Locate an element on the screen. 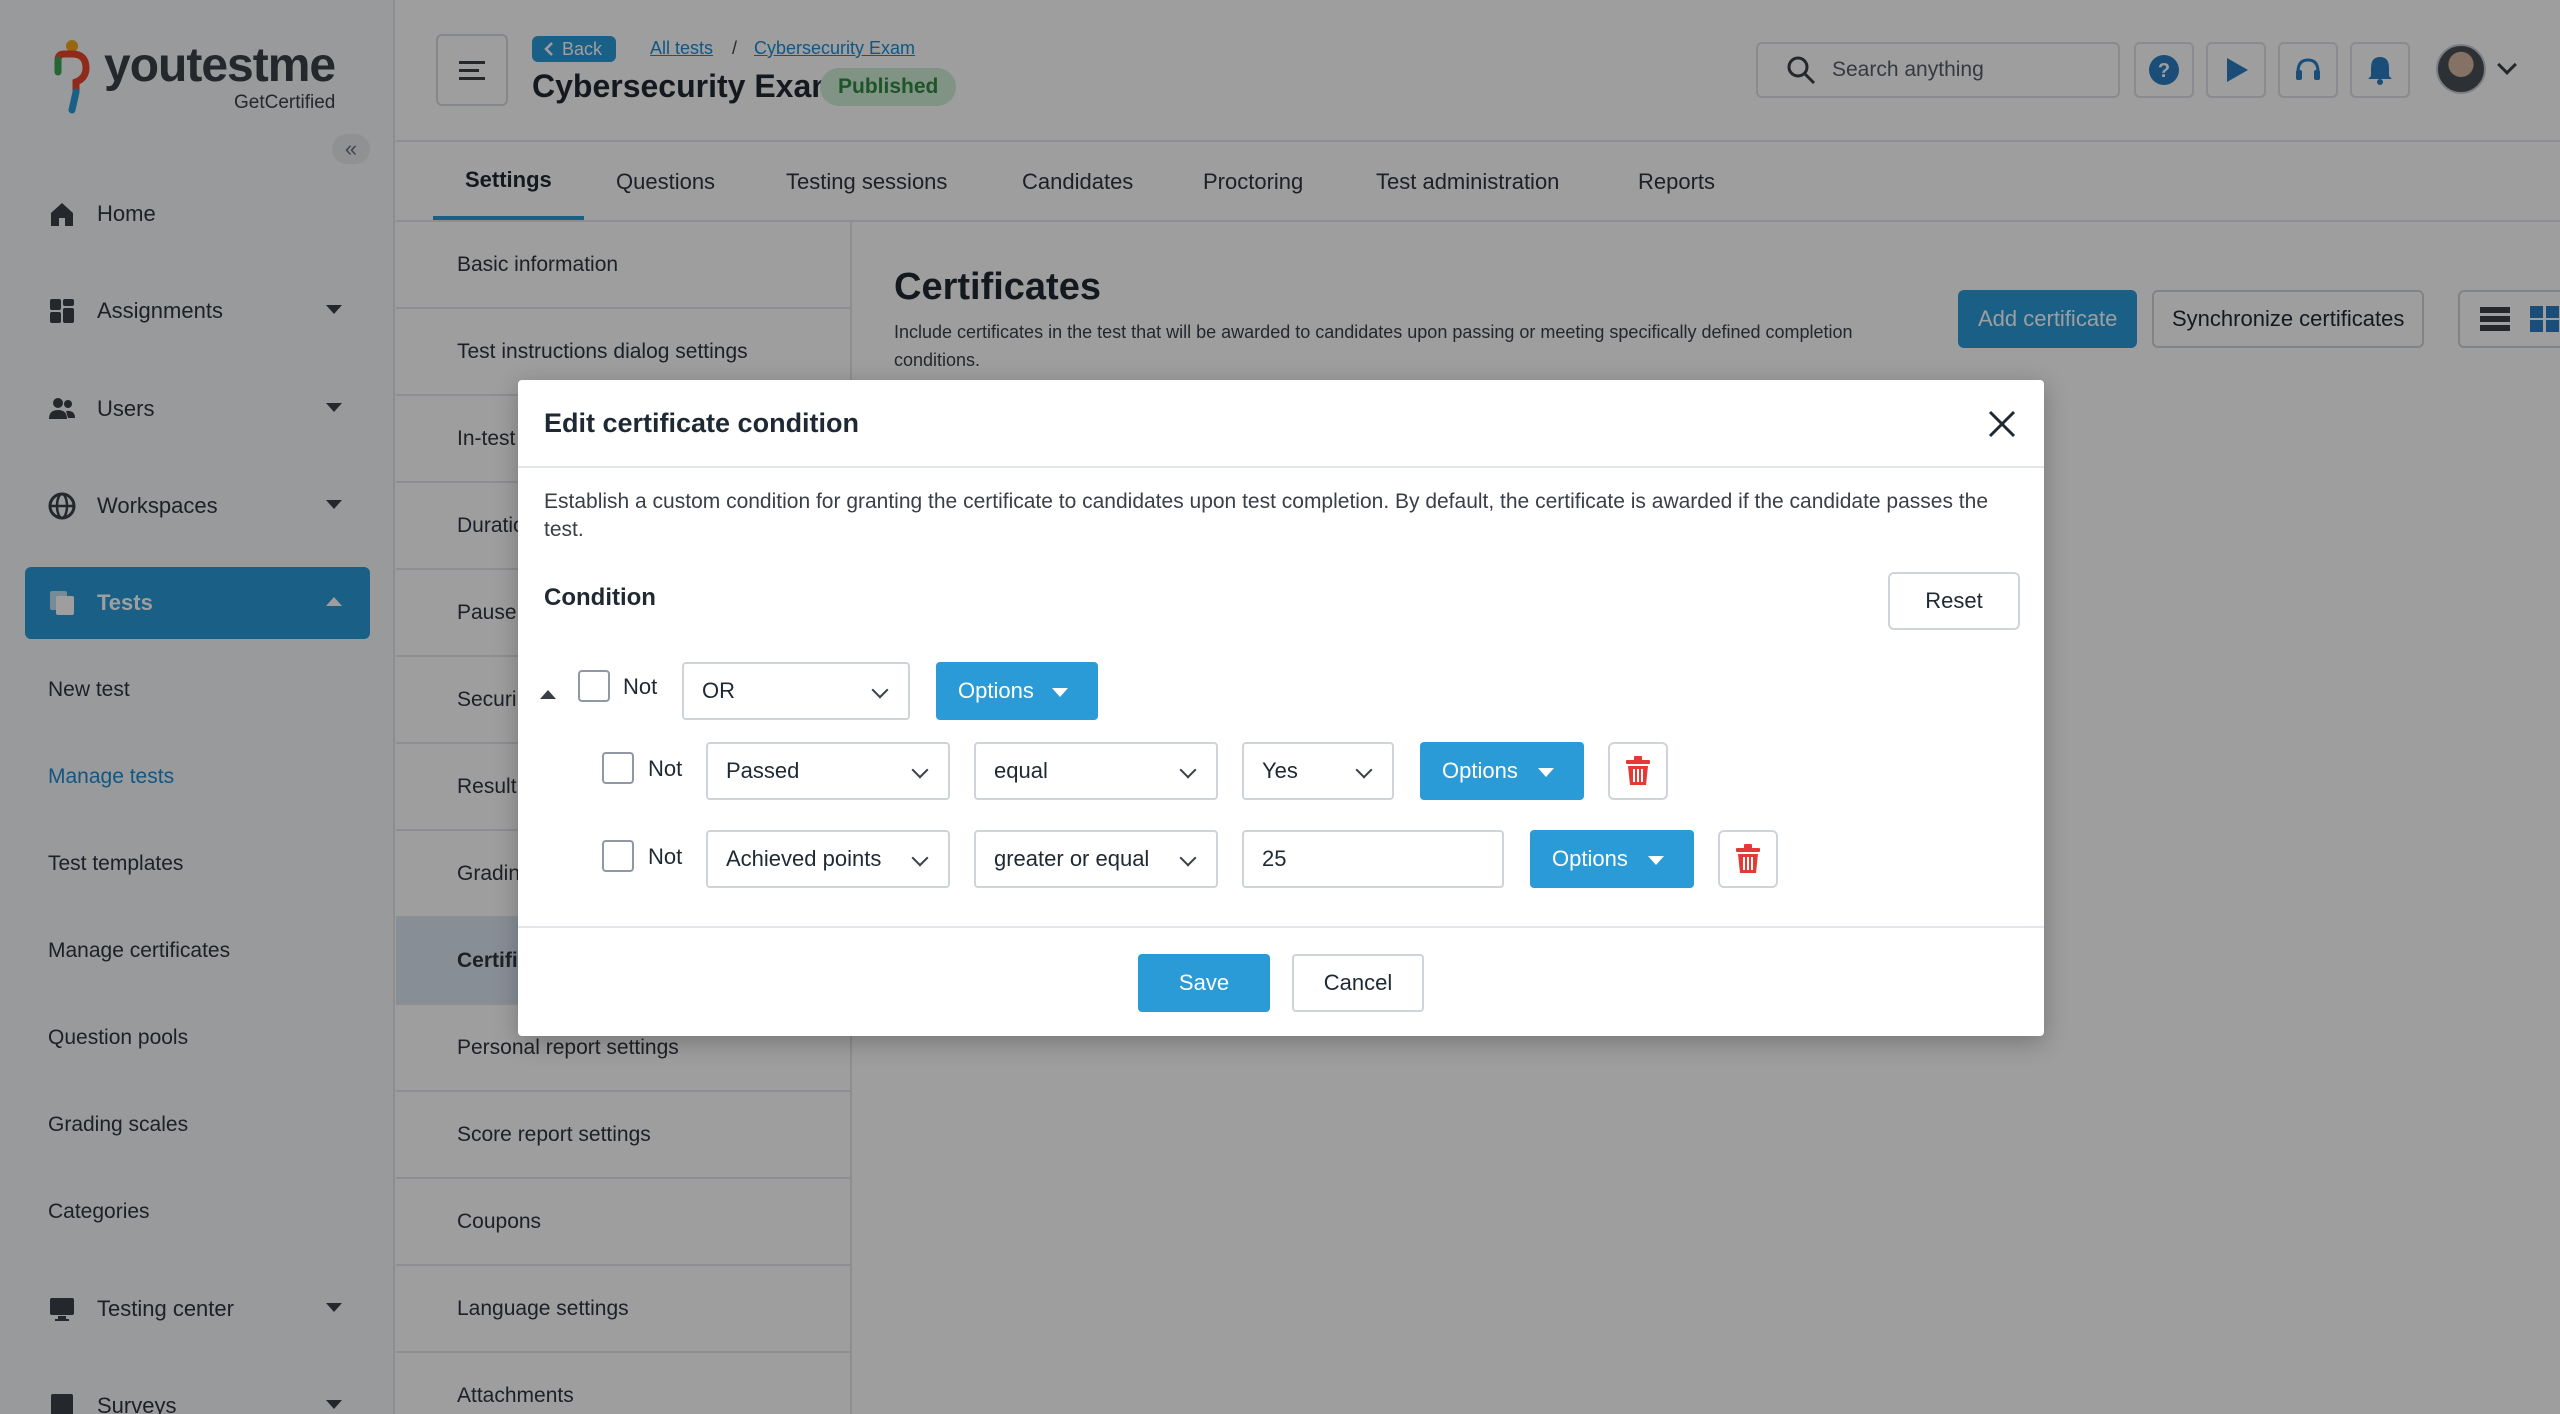 Image resolution: width=2560 pixels, height=1414 pixels. close-button is located at coordinates (2002, 424).